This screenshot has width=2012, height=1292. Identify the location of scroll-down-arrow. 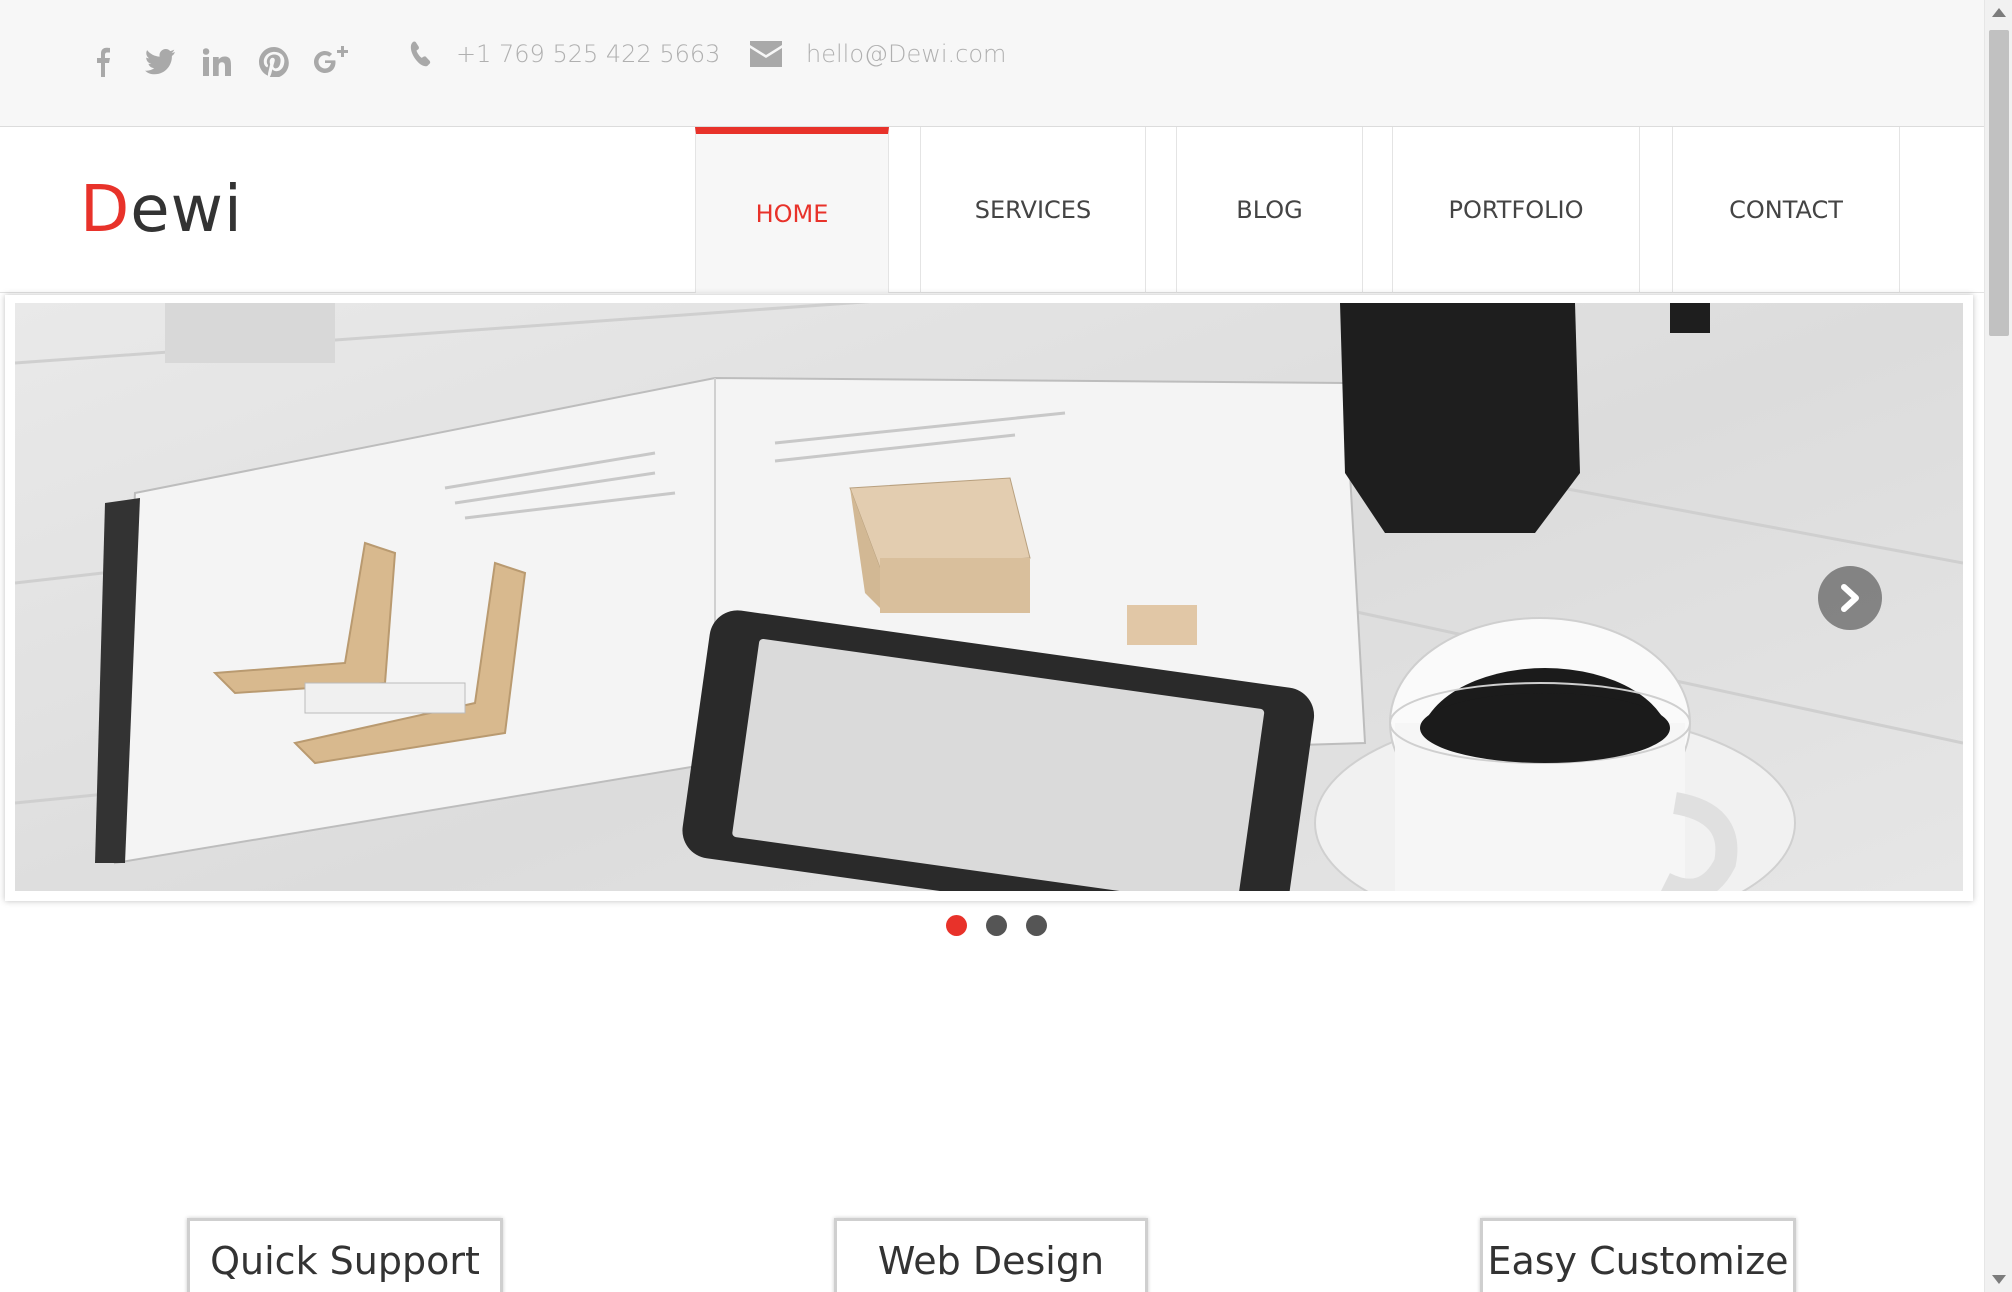
(1999, 1279).